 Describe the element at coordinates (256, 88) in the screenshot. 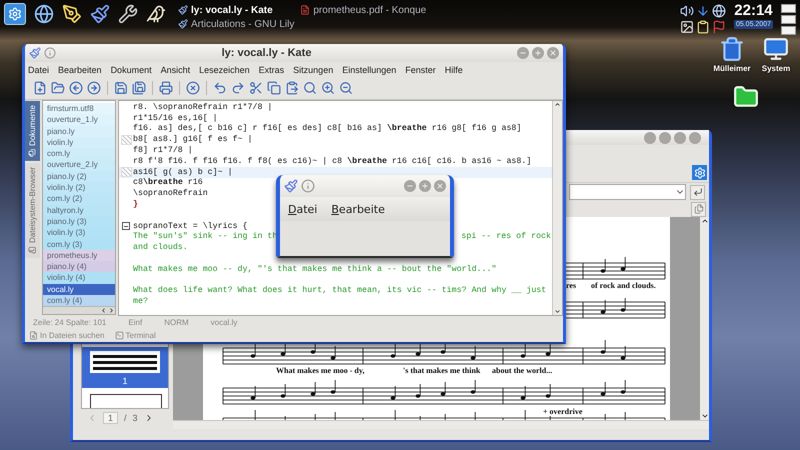

I see `cut-icon` at that location.